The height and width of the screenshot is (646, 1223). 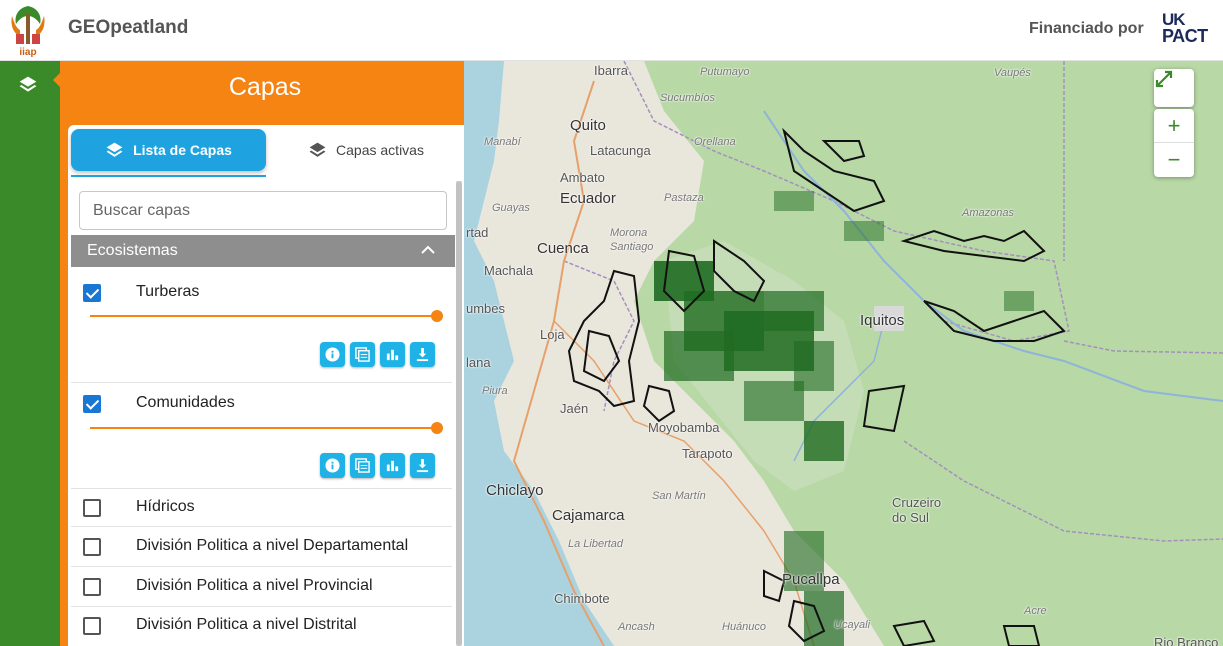 I want to click on fullscreen-button, so click(x=1174, y=85).